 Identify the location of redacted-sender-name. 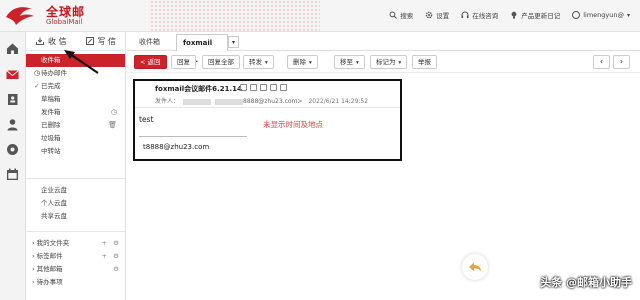
(197, 101).